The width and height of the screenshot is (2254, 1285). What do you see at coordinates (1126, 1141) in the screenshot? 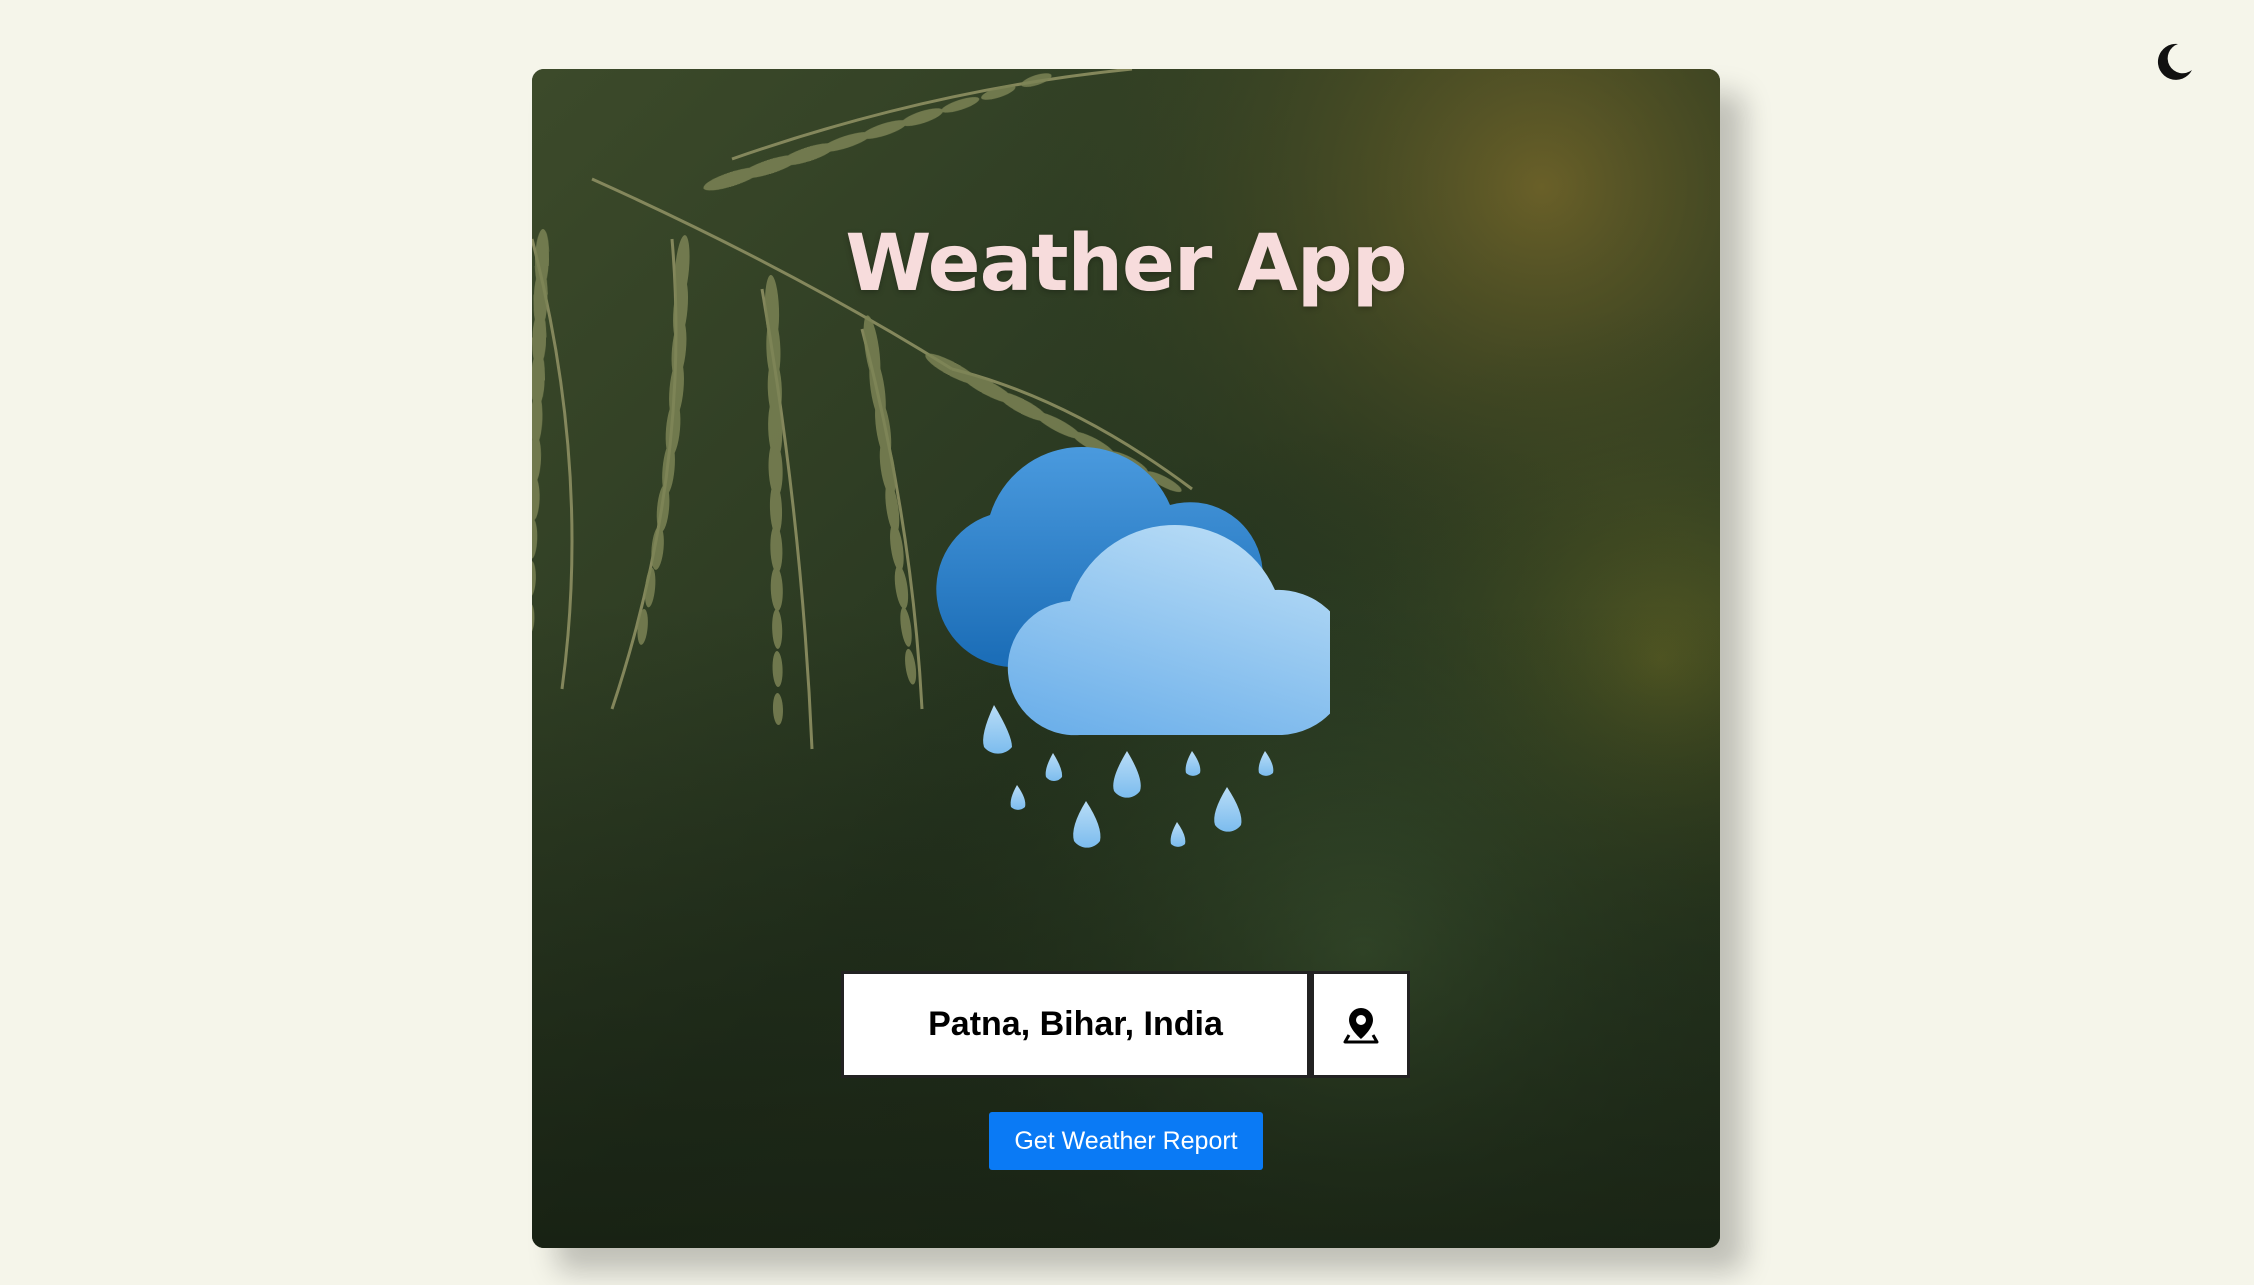
I see `get-weather-report-button: Get Weather Report` at bounding box center [1126, 1141].